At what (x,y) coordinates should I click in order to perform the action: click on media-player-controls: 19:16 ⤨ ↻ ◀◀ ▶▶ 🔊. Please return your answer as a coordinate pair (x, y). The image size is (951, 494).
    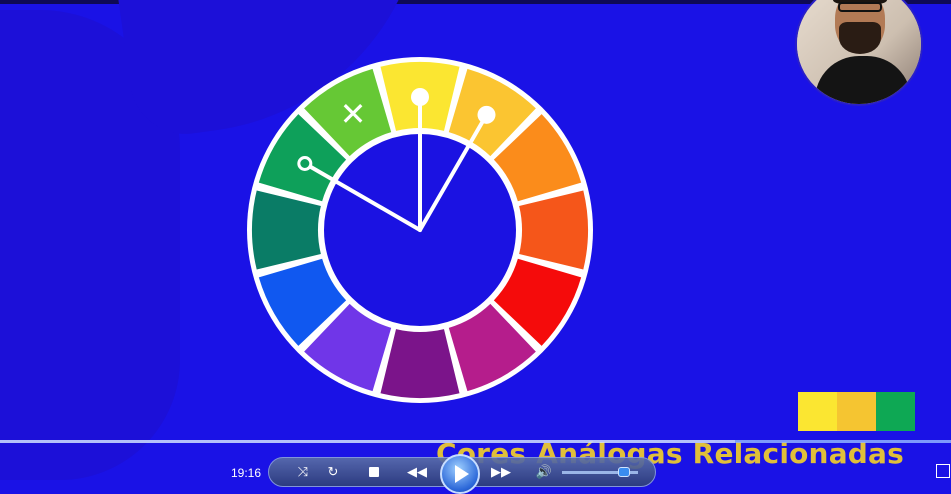
    Looking at the image, I should click on (475, 467).